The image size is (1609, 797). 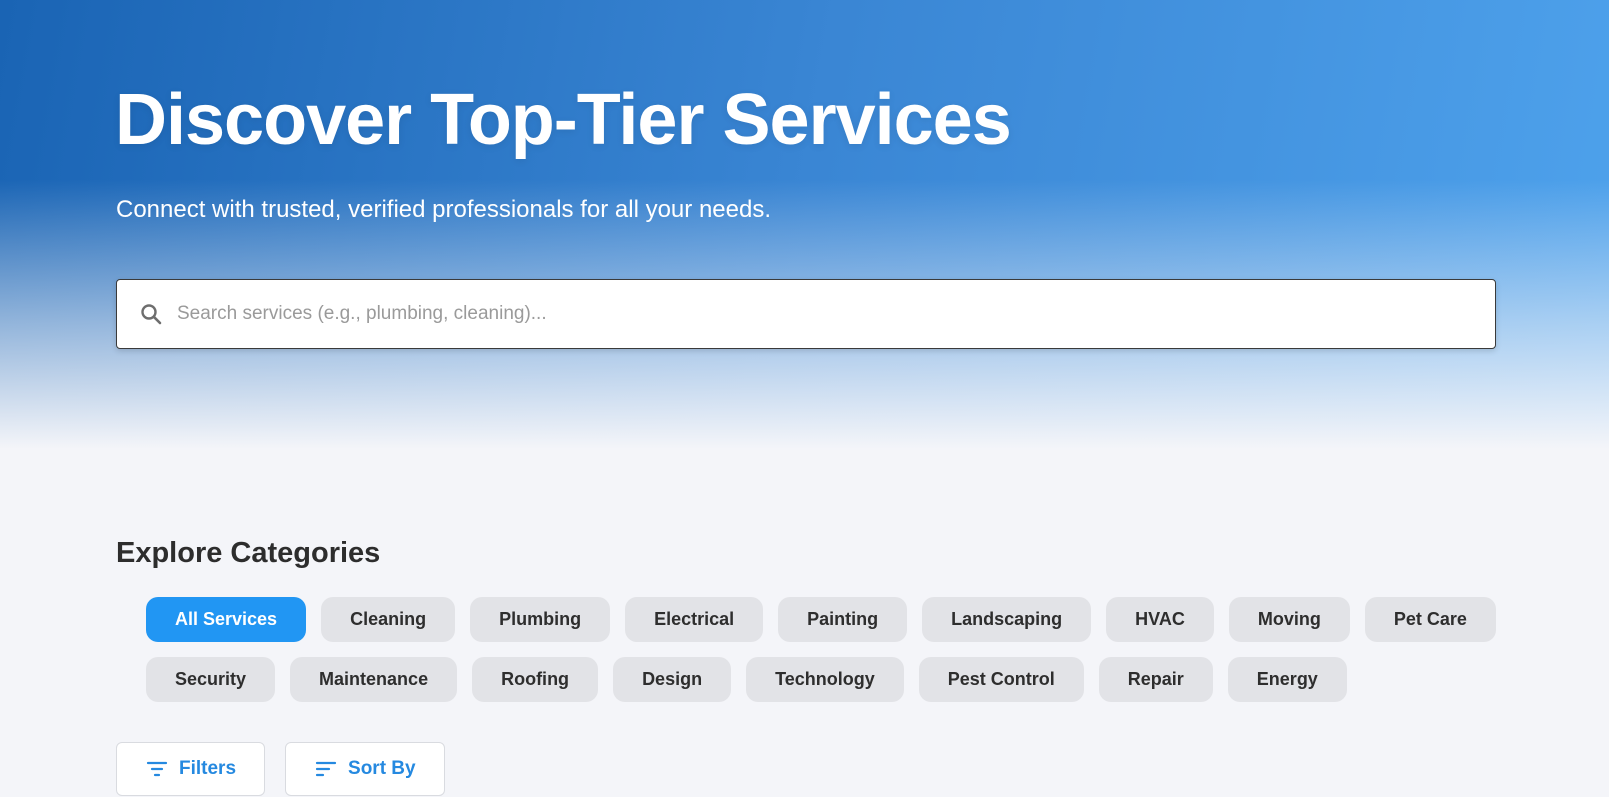 I want to click on category-chip-cleaning: Cleaning, so click(x=388, y=619).